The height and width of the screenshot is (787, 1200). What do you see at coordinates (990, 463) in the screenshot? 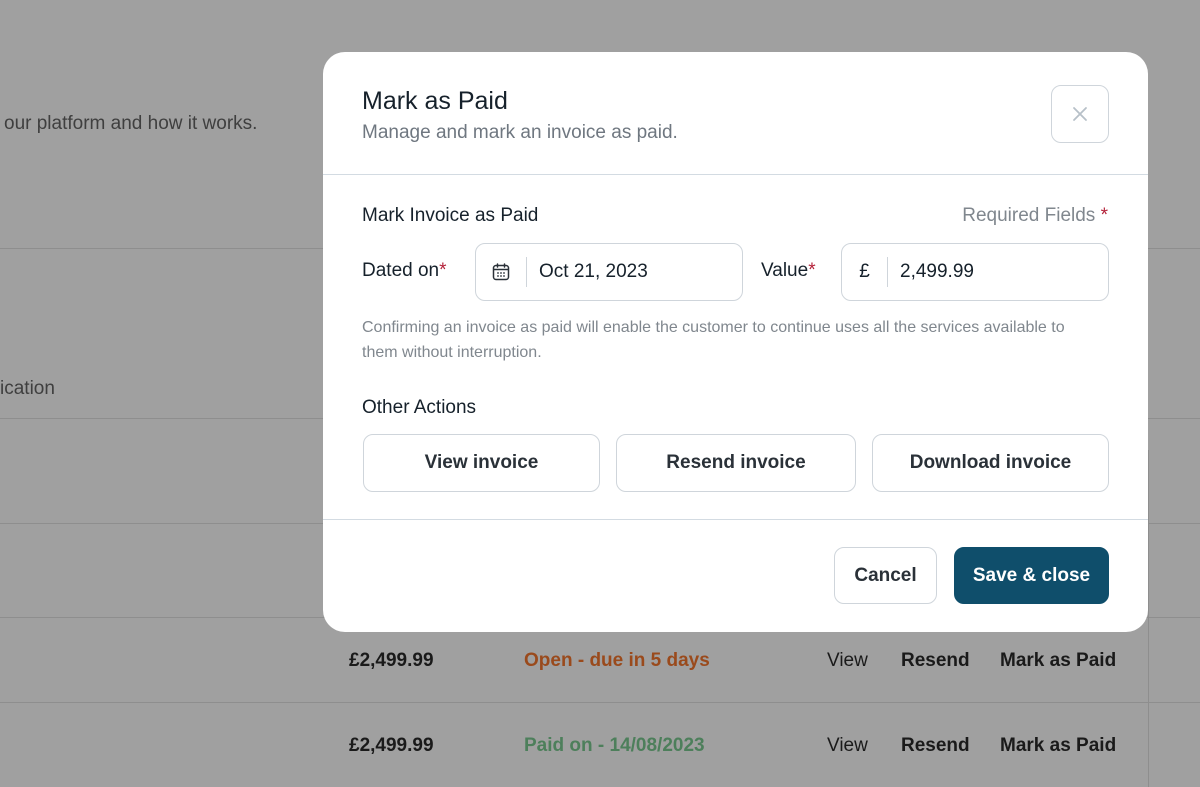
I see `download-invoice-button: Download invoice` at bounding box center [990, 463].